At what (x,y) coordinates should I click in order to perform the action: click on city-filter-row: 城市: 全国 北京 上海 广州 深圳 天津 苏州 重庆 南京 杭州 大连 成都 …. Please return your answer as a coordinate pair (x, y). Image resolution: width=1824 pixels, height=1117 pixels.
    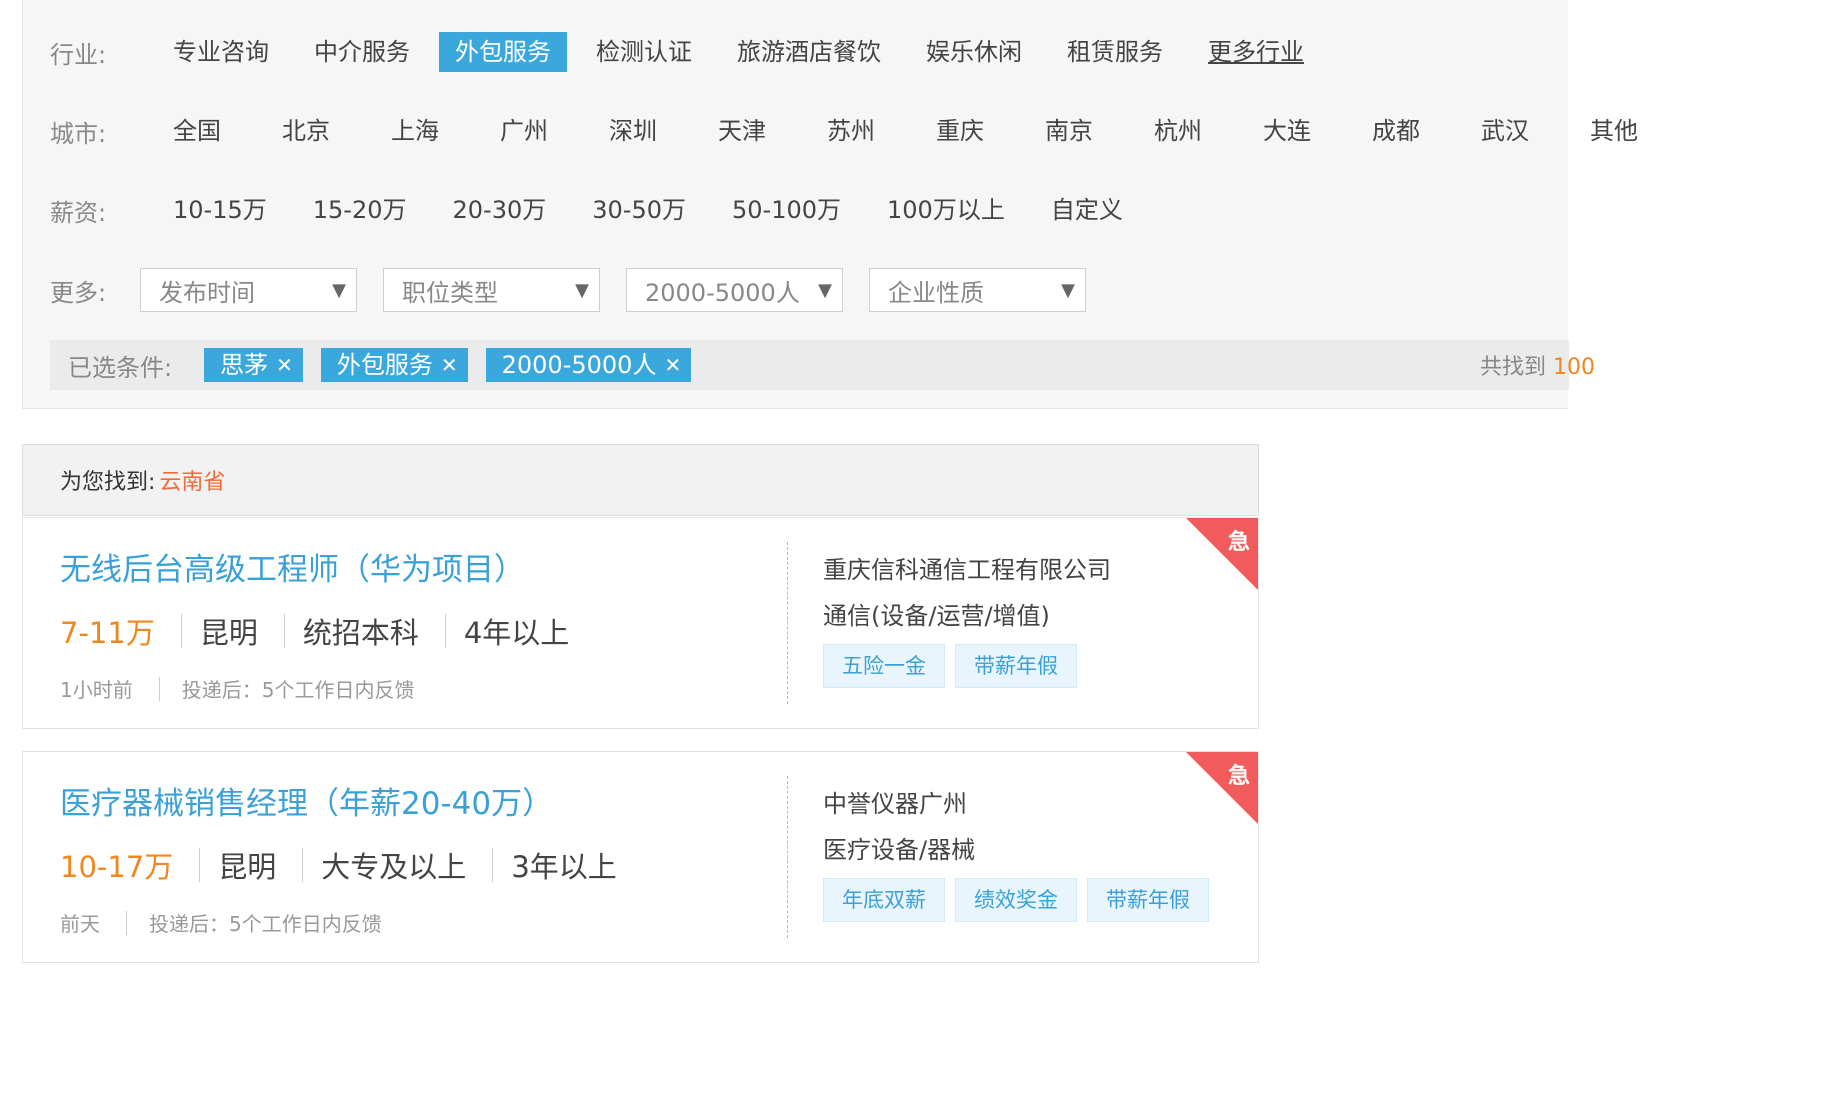
    Looking at the image, I should click on (858, 131).